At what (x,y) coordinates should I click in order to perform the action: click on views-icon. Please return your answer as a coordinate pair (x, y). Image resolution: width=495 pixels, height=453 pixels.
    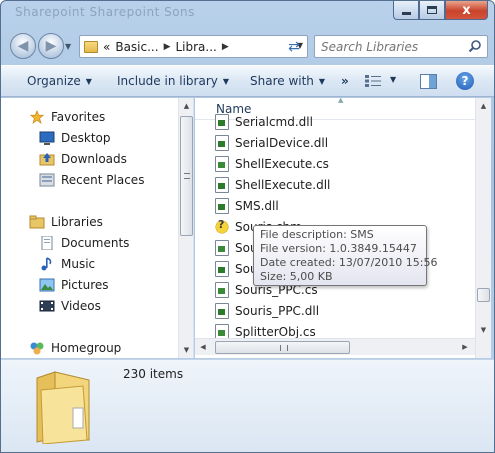
    Looking at the image, I should click on (373, 81).